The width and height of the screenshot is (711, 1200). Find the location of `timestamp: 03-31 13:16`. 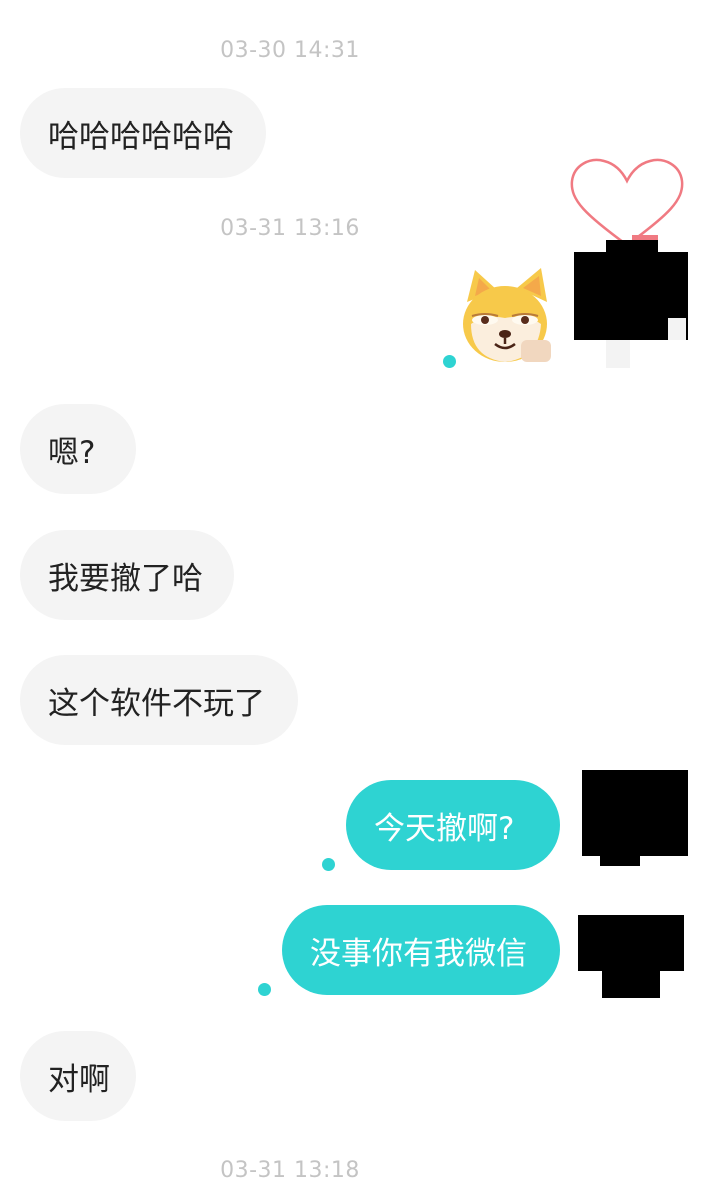

timestamp: 03-31 13:16 is located at coordinates (290, 228).